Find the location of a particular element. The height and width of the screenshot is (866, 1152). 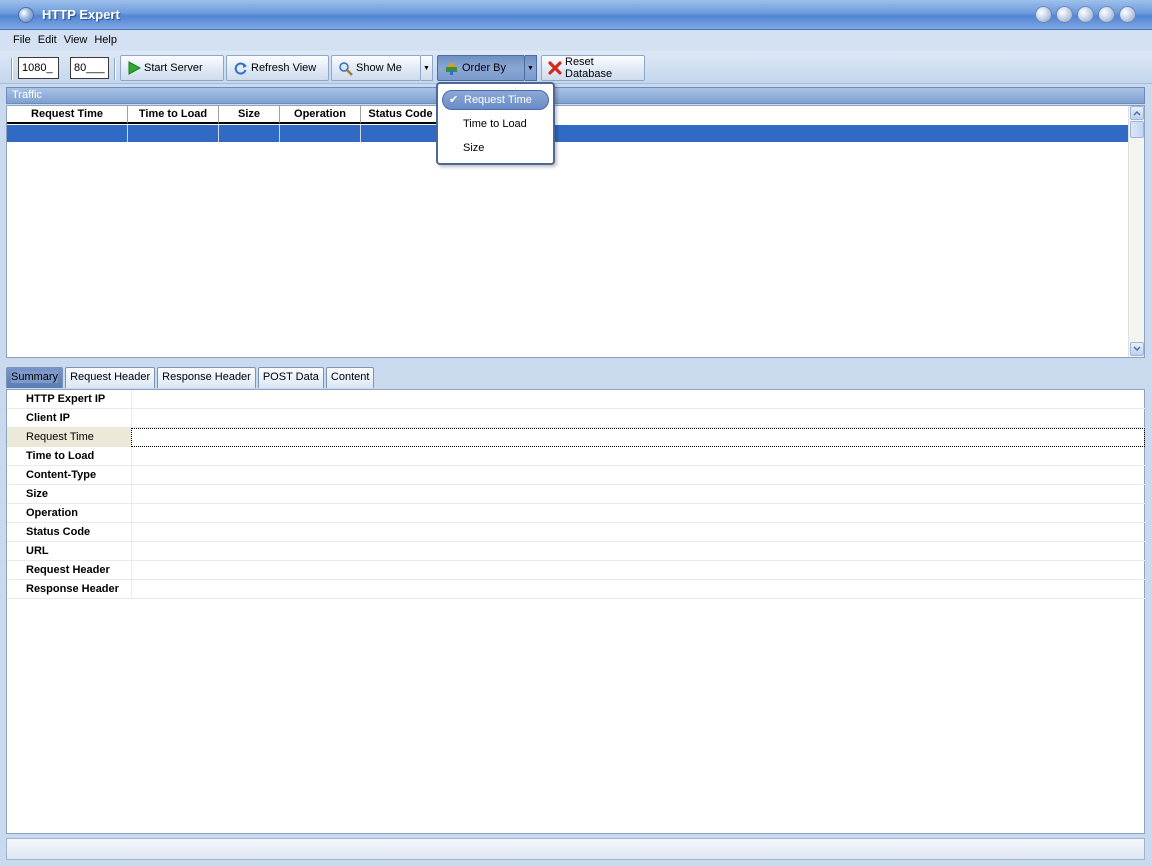

toolbar-grip is located at coordinates (12, 69).